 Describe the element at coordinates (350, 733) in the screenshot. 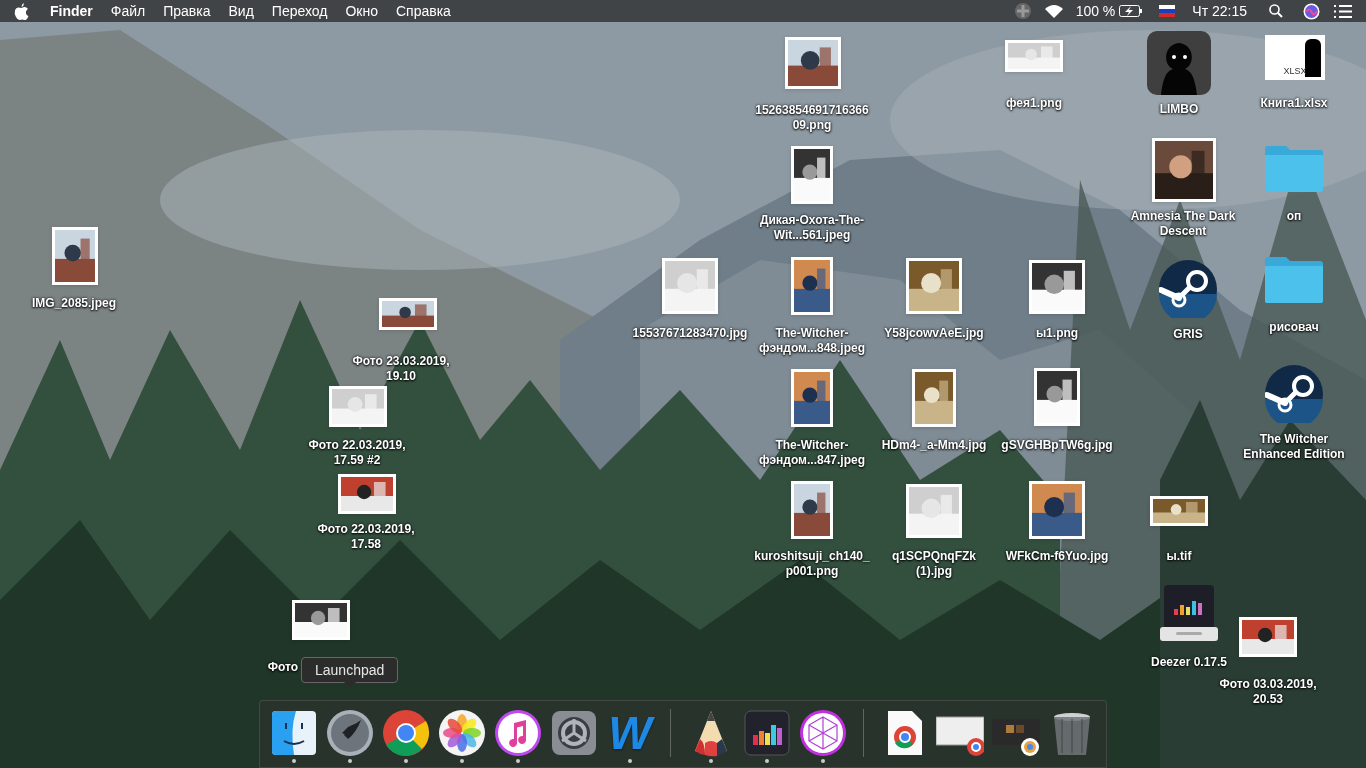

I see `rocket-icon` at that location.